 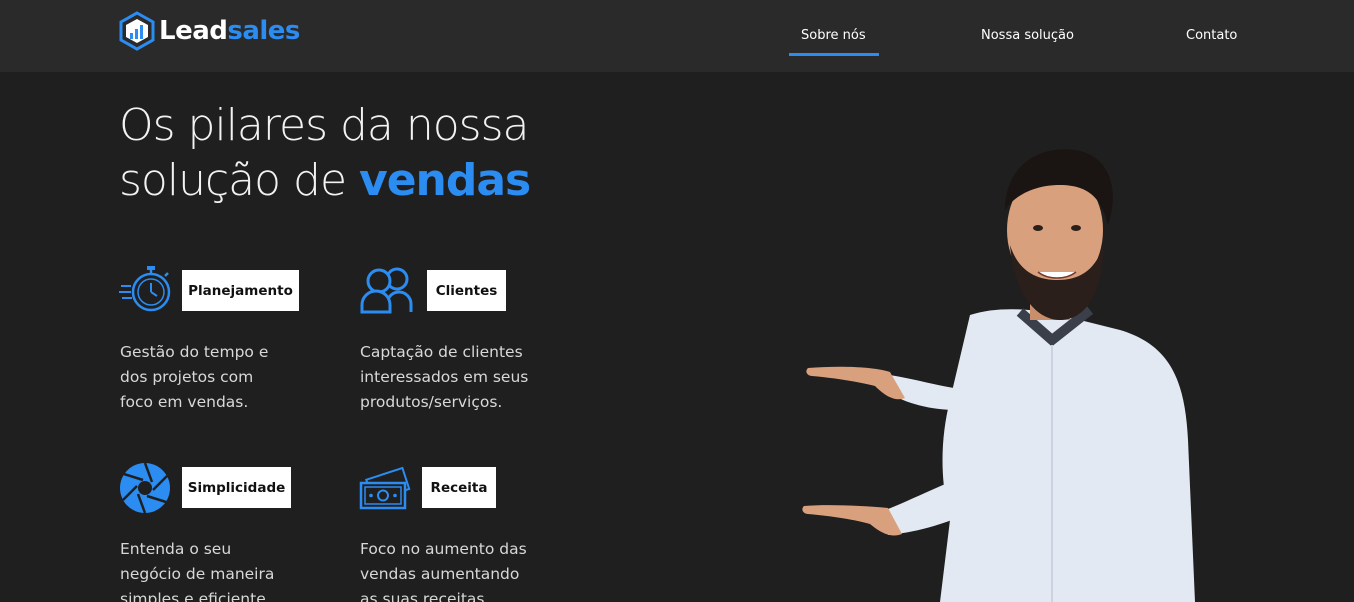 What do you see at coordinates (349, 153) in the screenshot?
I see `hero-title: Os pilares da nossa solução de vendas` at bounding box center [349, 153].